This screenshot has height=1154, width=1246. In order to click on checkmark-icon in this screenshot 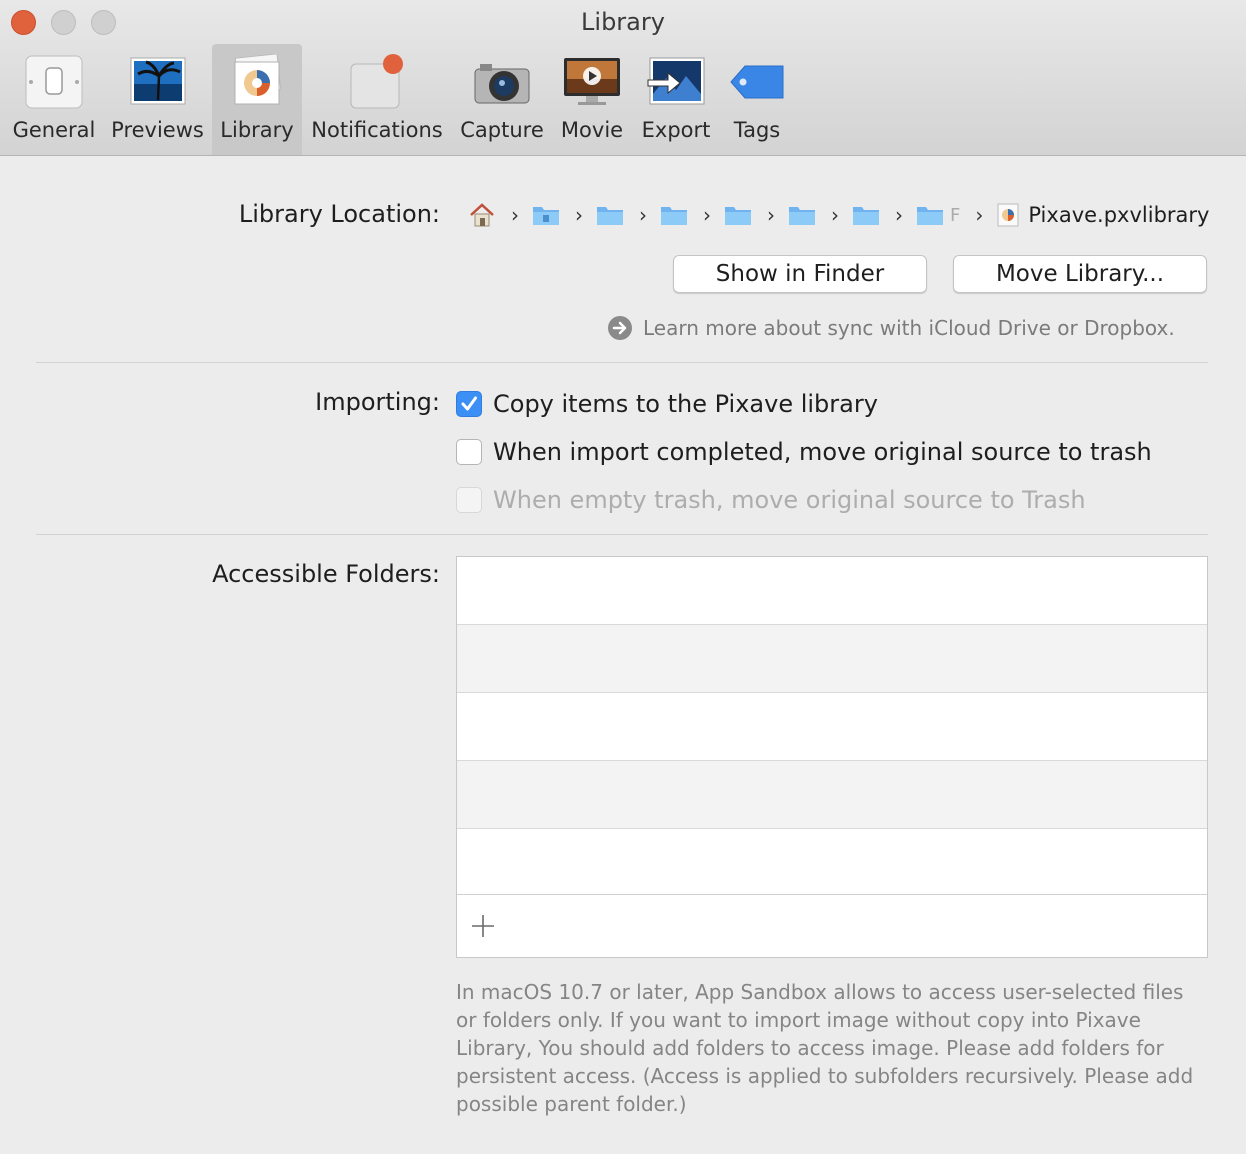, I will do `click(469, 403)`.